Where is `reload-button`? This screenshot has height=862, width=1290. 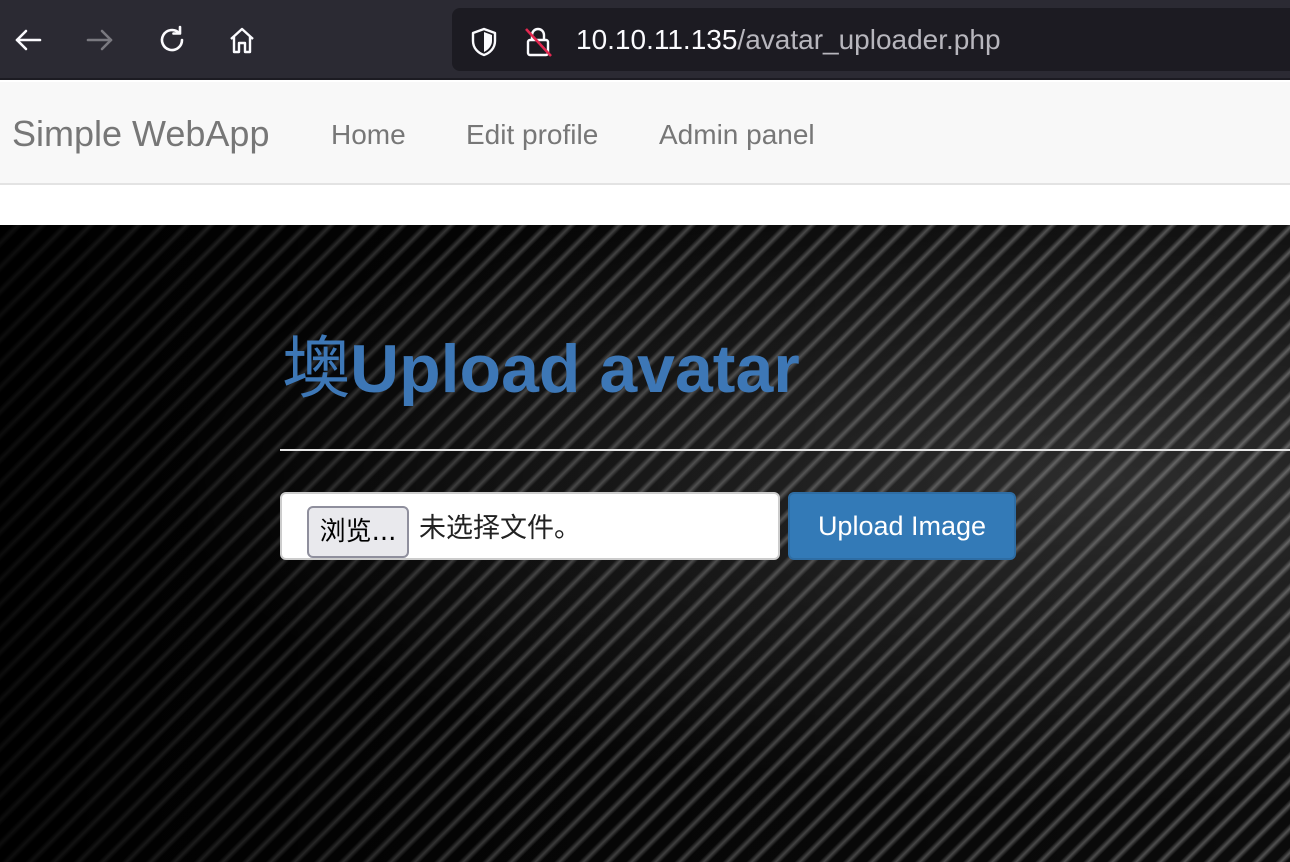
reload-button is located at coordinates (172, 40).